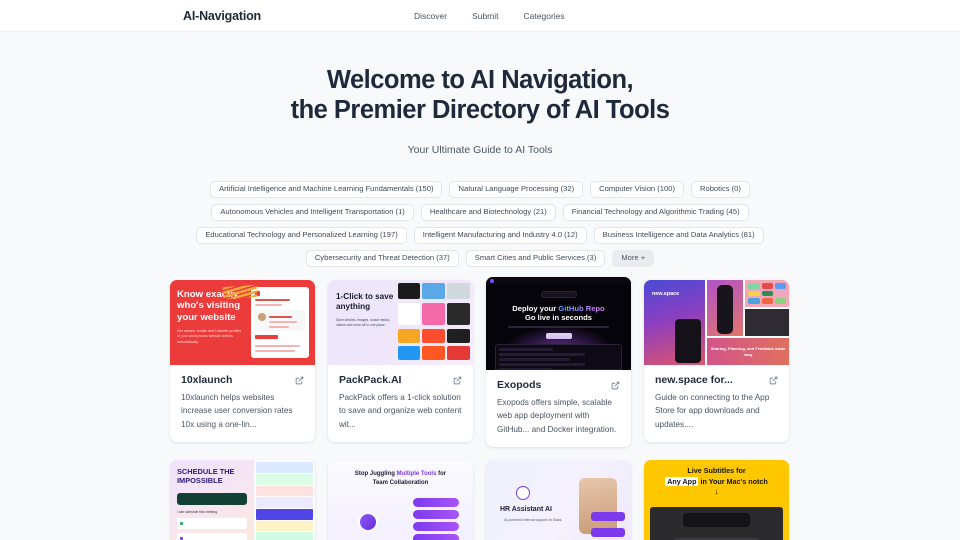  What do you see at coordinates (382, 259) in the screenshot?
I see `category-tag: Cybersecurity and Threat Detection (37)` at bounding box center [382, 259].